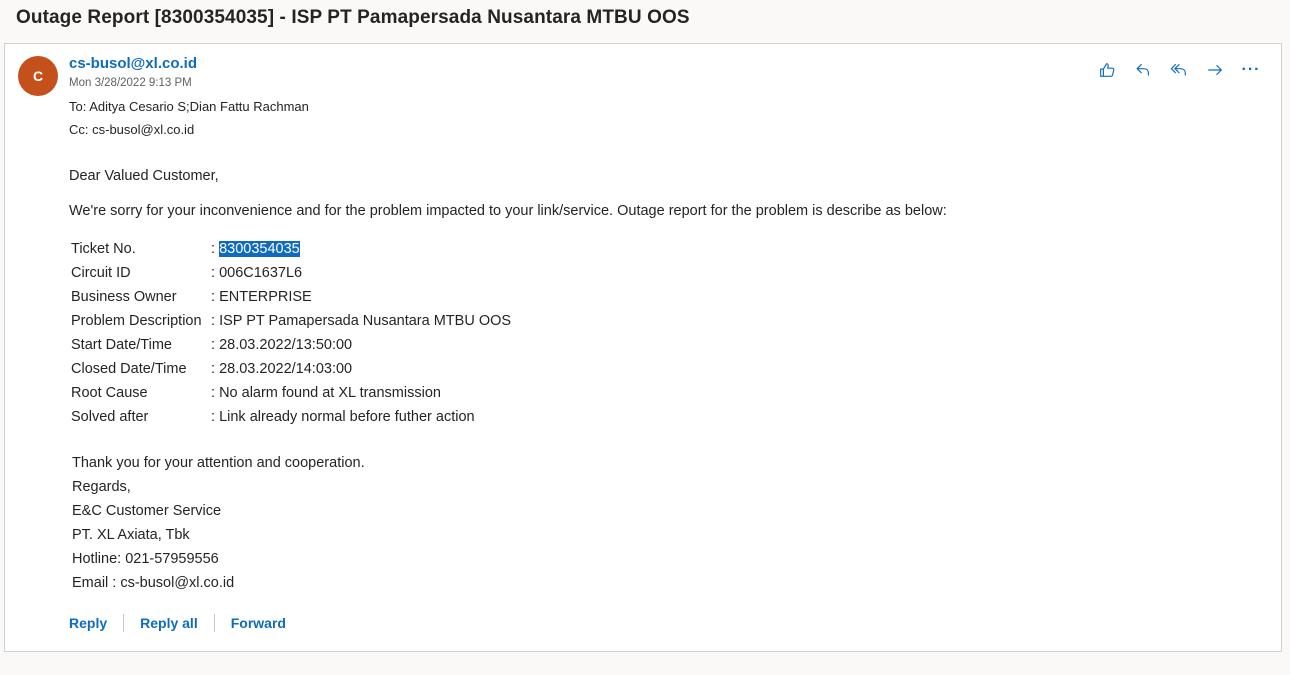  Describe the element at coordinates (130, 83) in the screenshot. I see `message-date: Mon 3/28/2022 9:13 PM` at that location.